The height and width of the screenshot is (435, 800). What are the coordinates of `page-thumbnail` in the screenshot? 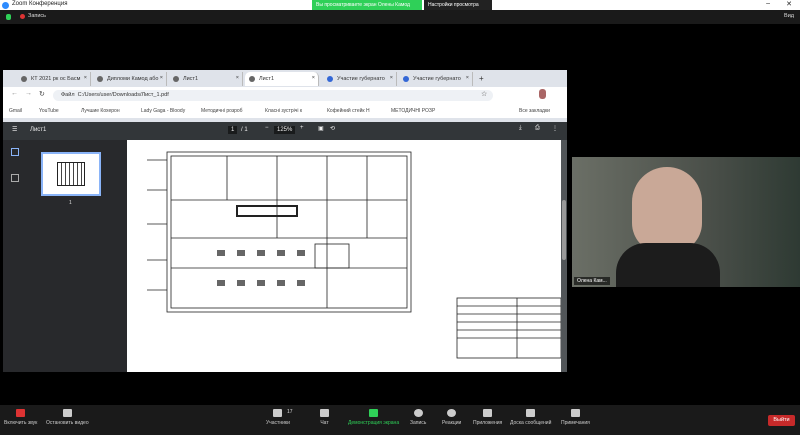 It's located at (71, 174).